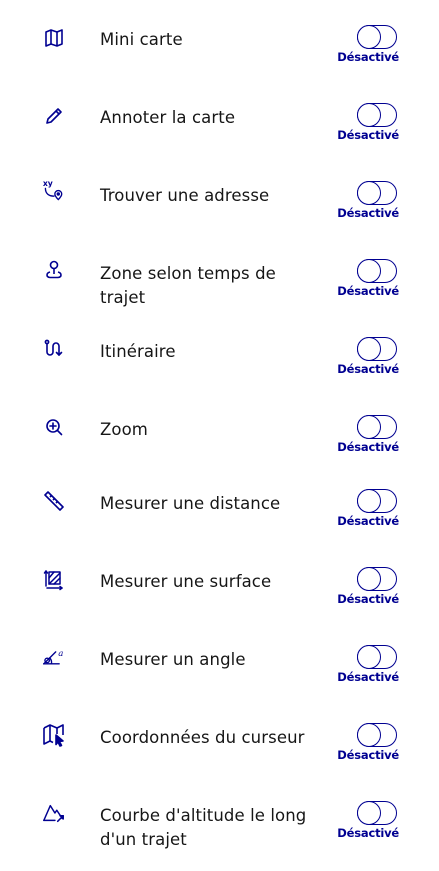  I want to click on tool-label: Mesurer un angle, so click(173, 659).